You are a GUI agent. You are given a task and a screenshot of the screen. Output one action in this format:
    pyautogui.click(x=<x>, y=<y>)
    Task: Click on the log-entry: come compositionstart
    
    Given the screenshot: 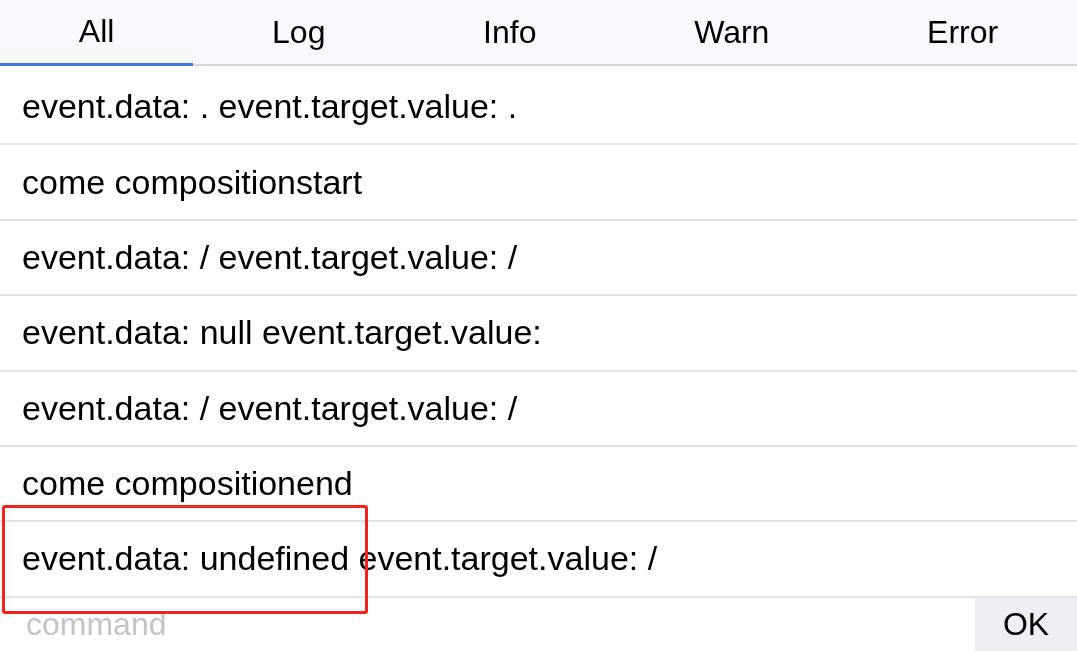 What is the action you would take?
    pyautogui.click(x=192, y=182)
    